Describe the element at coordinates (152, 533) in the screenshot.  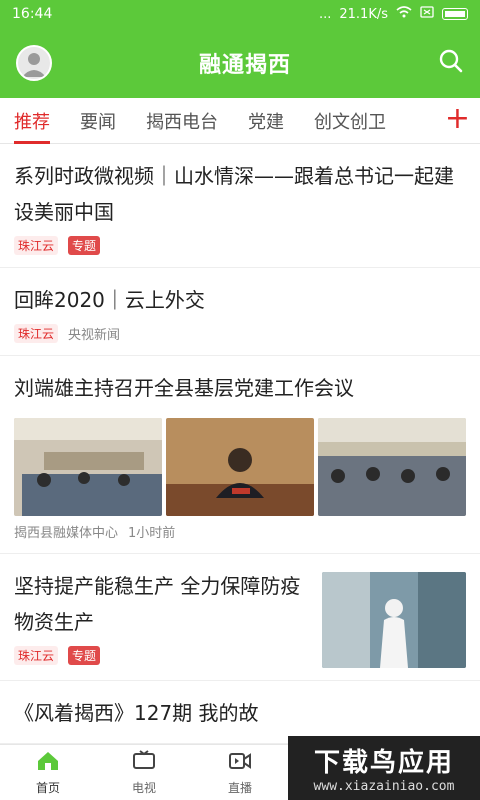
I see `time-label: 1小时前` at that location.